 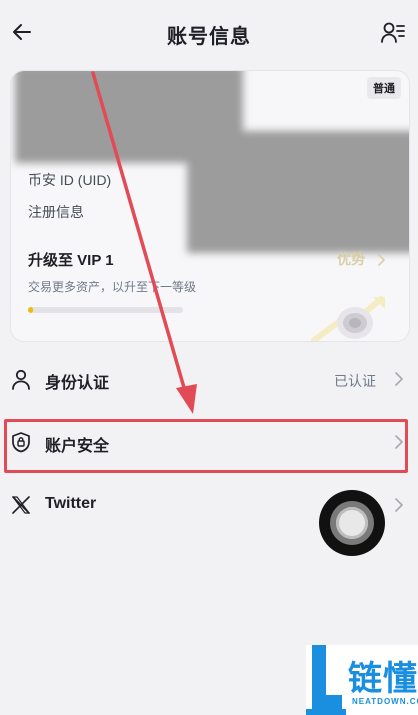 What do you see at coordinates (112, 287) in the screenshot?
I see `upgrade-subtitle: 交易更多资产，以升至下一等级` at bounding box center [112, 287].